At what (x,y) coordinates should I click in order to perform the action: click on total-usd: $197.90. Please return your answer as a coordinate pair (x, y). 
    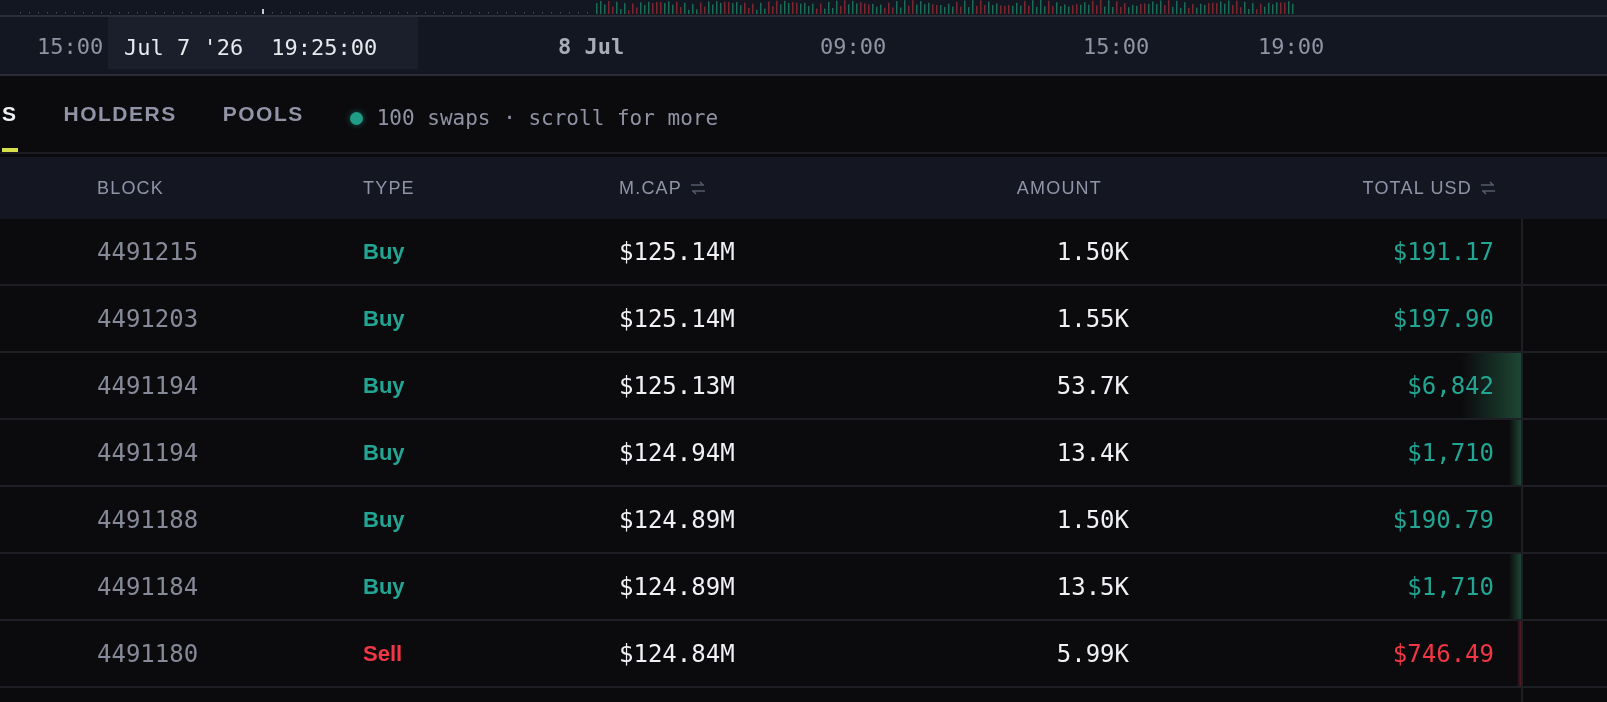
    Looking at the image, I should click on (1443, 318).